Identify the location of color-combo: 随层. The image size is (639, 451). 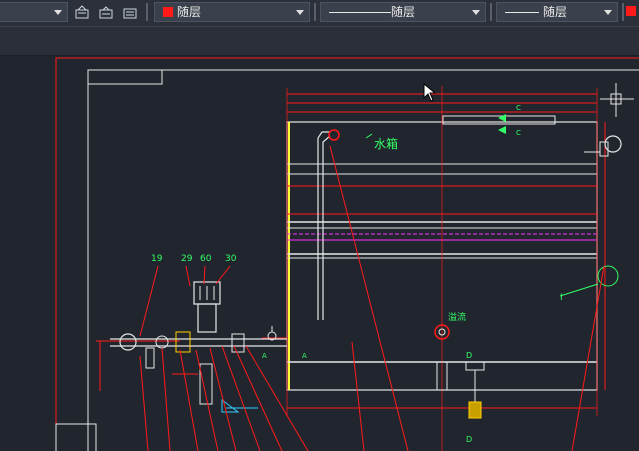
(232, 12).